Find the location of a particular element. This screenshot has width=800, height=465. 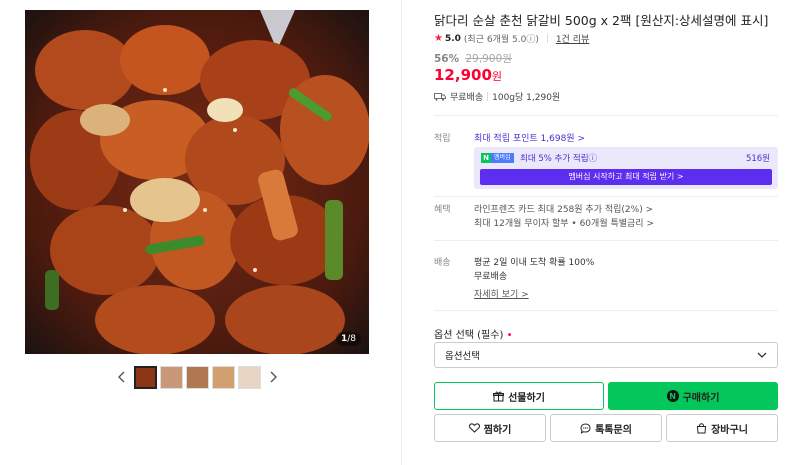

membership-badge-label: 멤버십 is located at coordinates (502, 158).